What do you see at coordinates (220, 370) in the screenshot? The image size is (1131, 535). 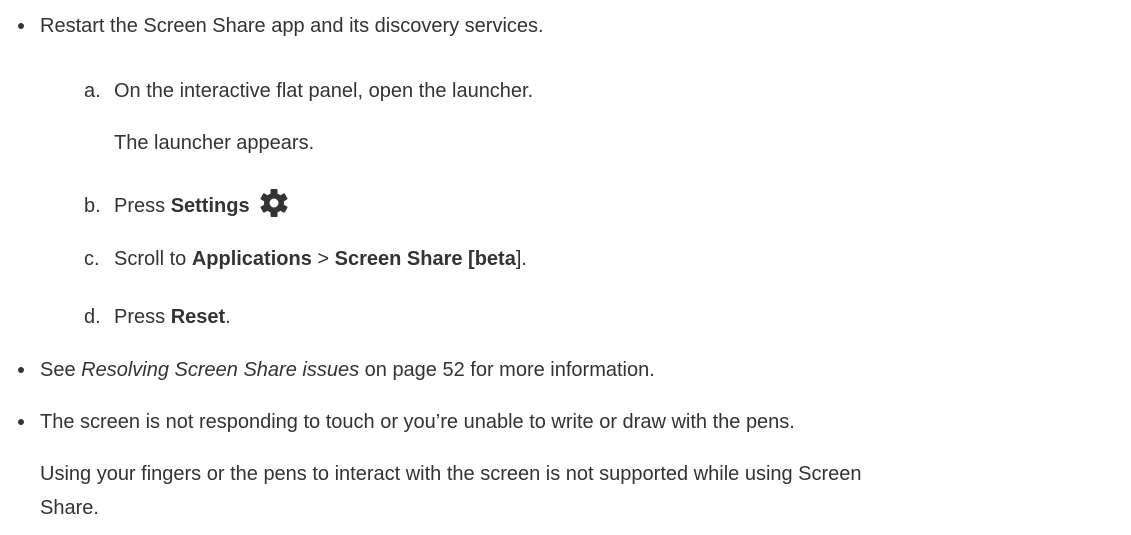 I see `resolving-issues-link-text: Resolving Screen Share issues` at bounding box center [220, 370].